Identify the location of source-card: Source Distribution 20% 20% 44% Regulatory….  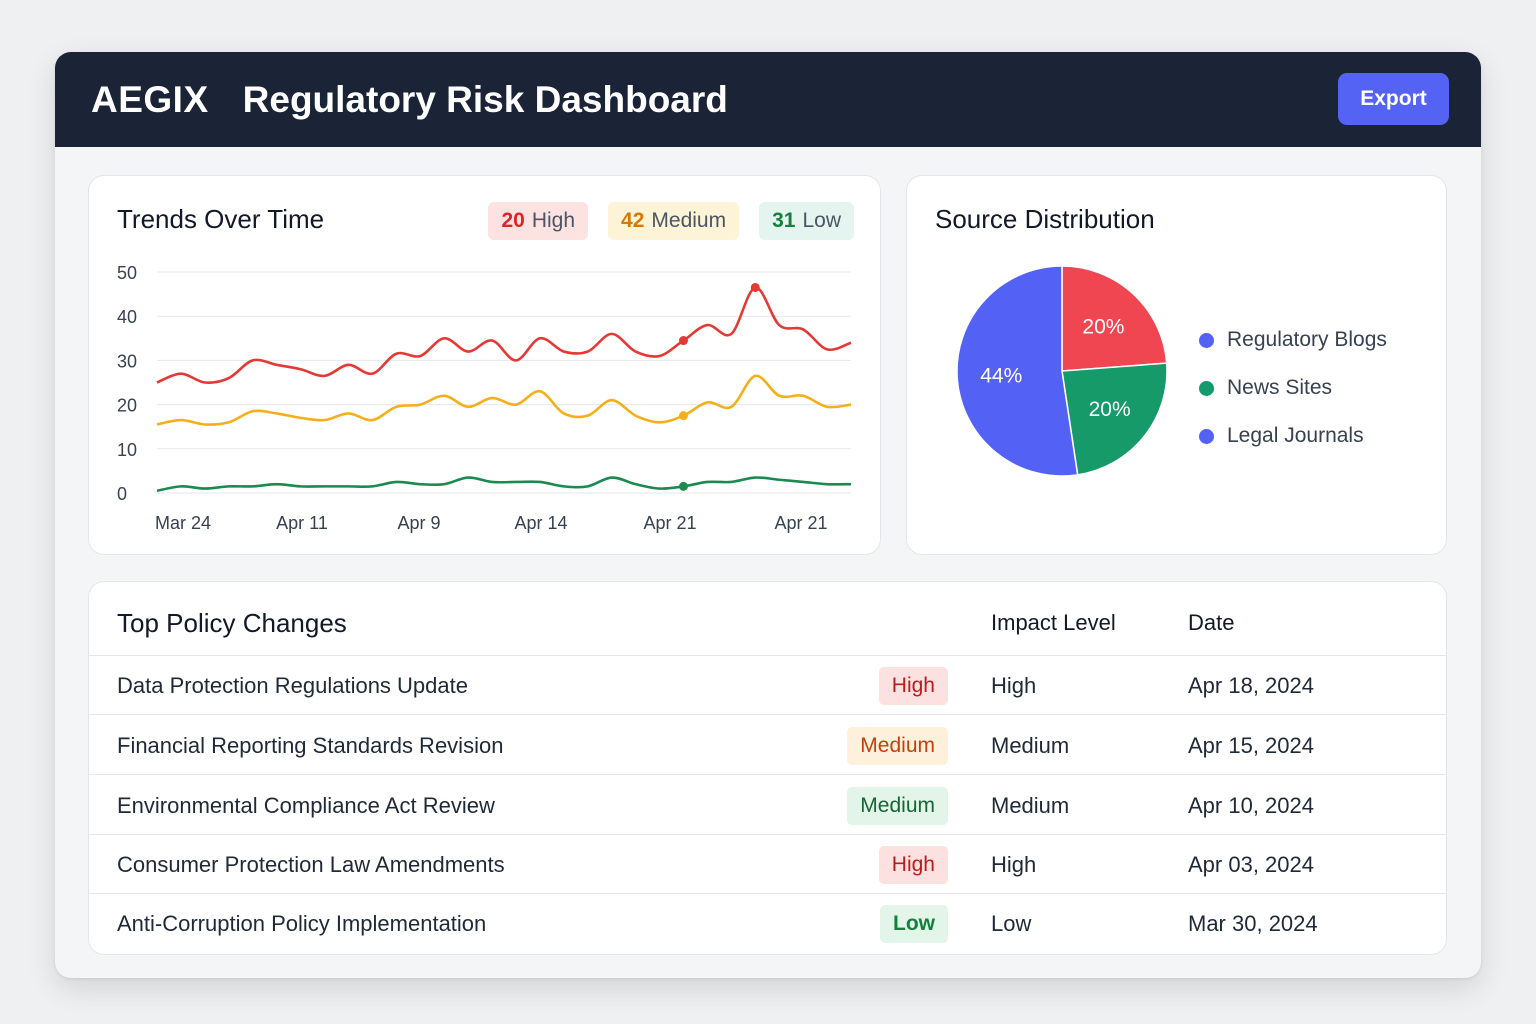
(1176, 365).